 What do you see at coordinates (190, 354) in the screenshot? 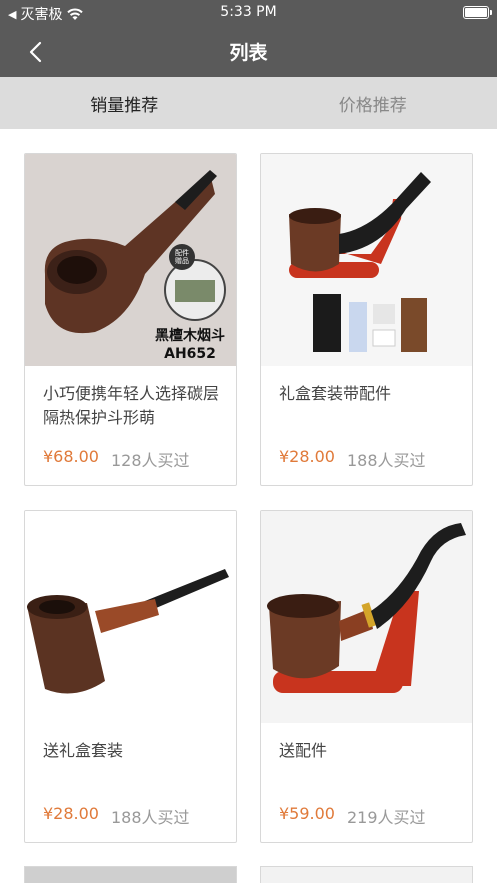
I see `image-caption-2: AH652` at bounding box center [190, 354].